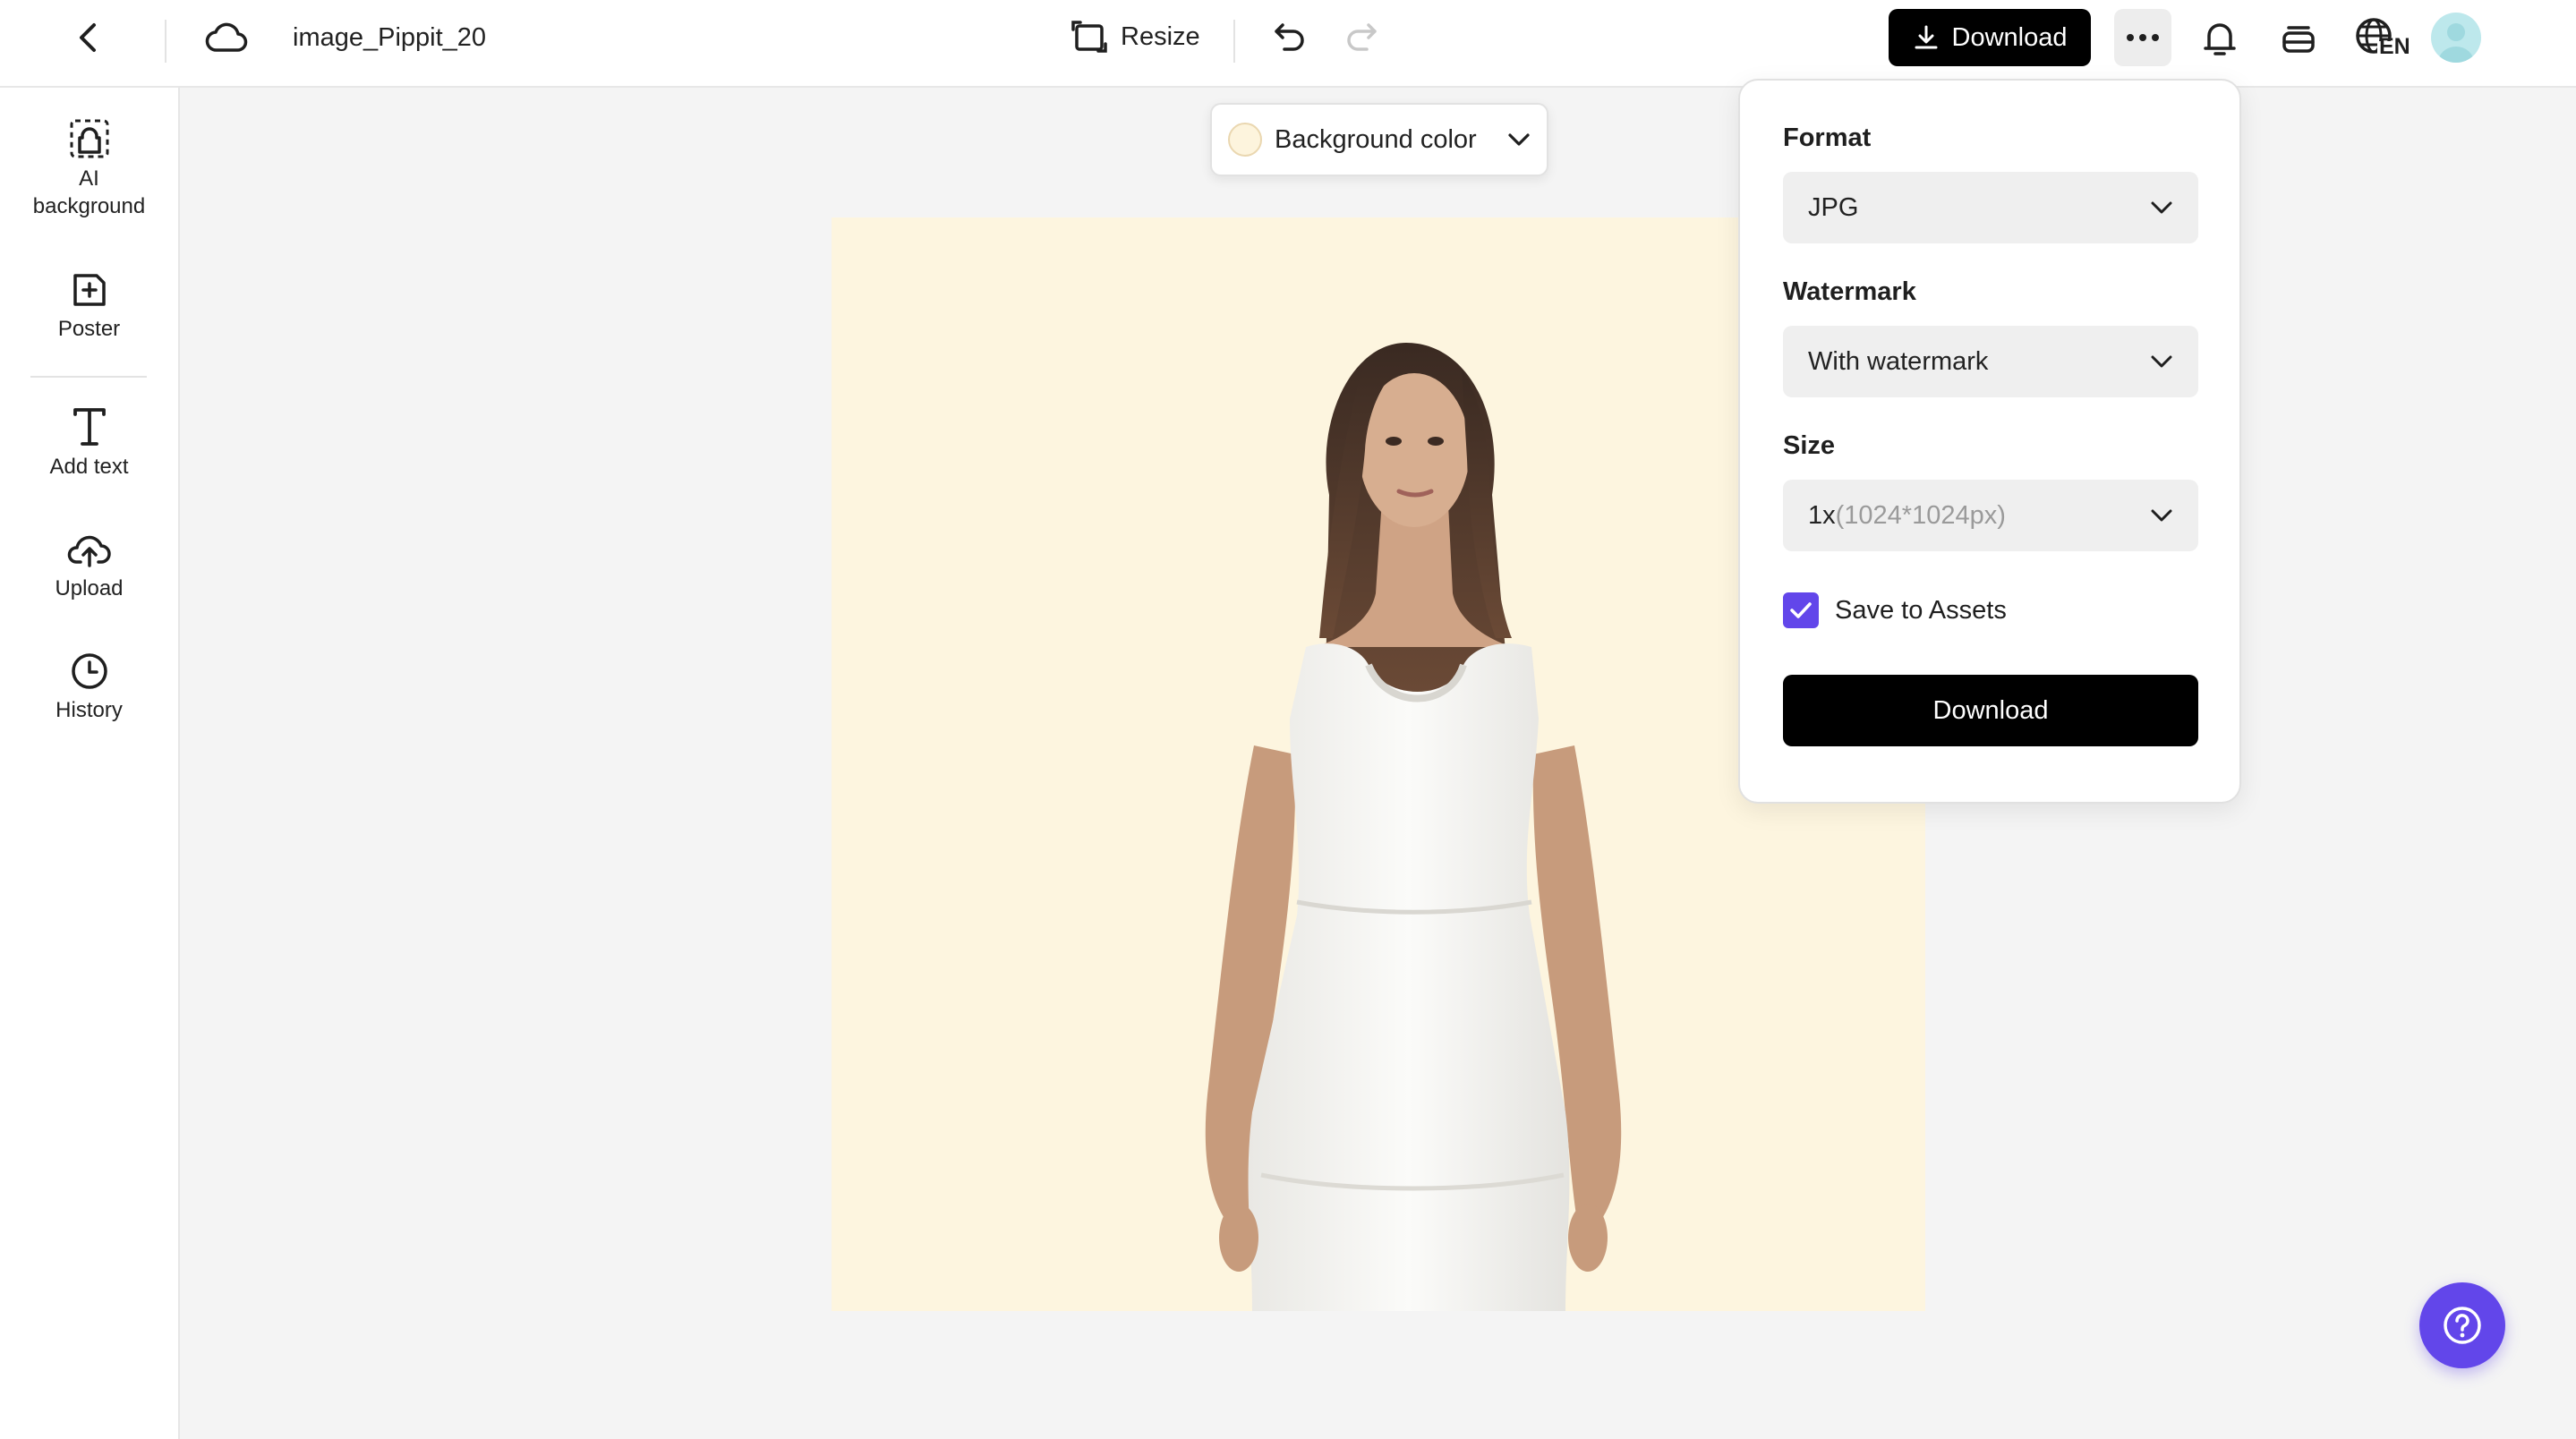 The height and width of the screenshot is (1439, 2576). I want to click on clock-icon, so click(89, 671).